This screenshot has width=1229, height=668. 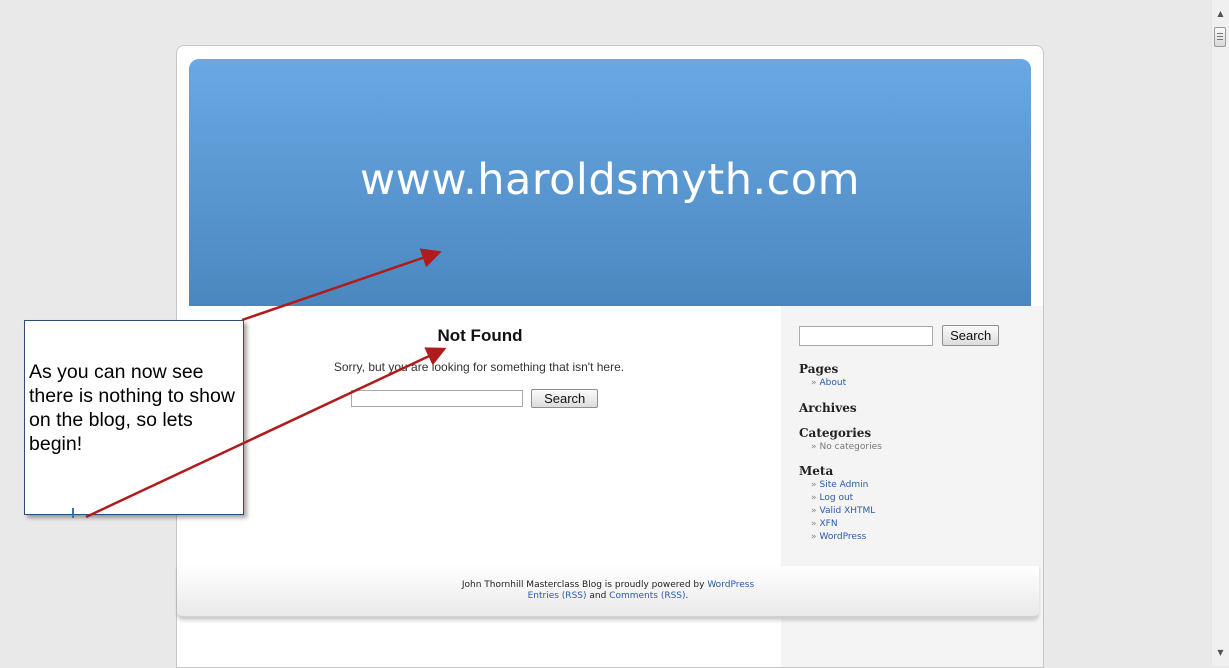 I want to click on main-search-input, so click(x=437, y=398).